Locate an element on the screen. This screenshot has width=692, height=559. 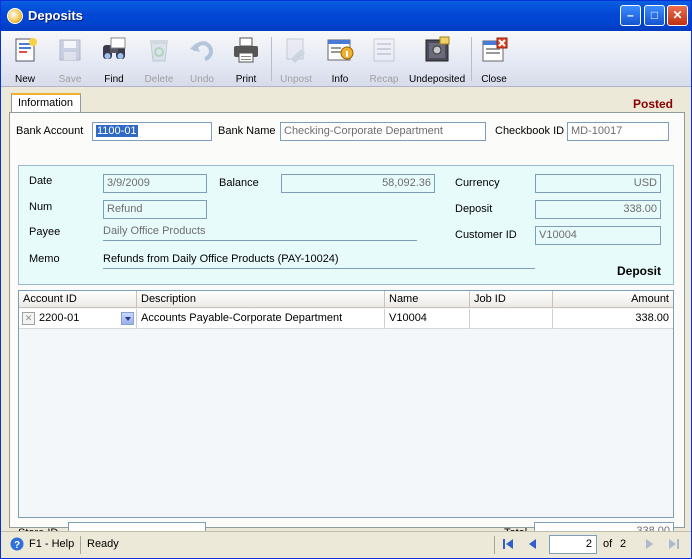
bank-account-label: Bank Account is located at coordinates (50, 131).